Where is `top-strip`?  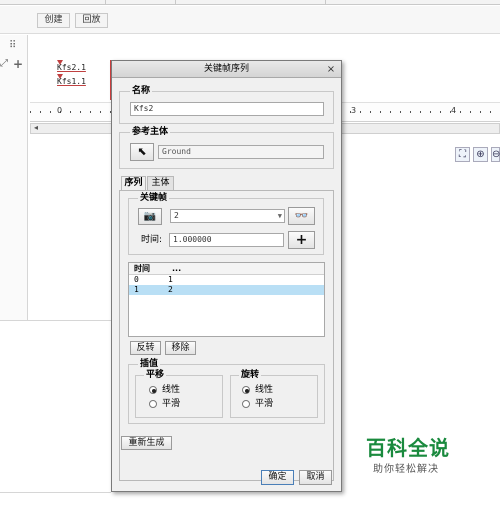
top-strip is located at coordinates (250, 2).